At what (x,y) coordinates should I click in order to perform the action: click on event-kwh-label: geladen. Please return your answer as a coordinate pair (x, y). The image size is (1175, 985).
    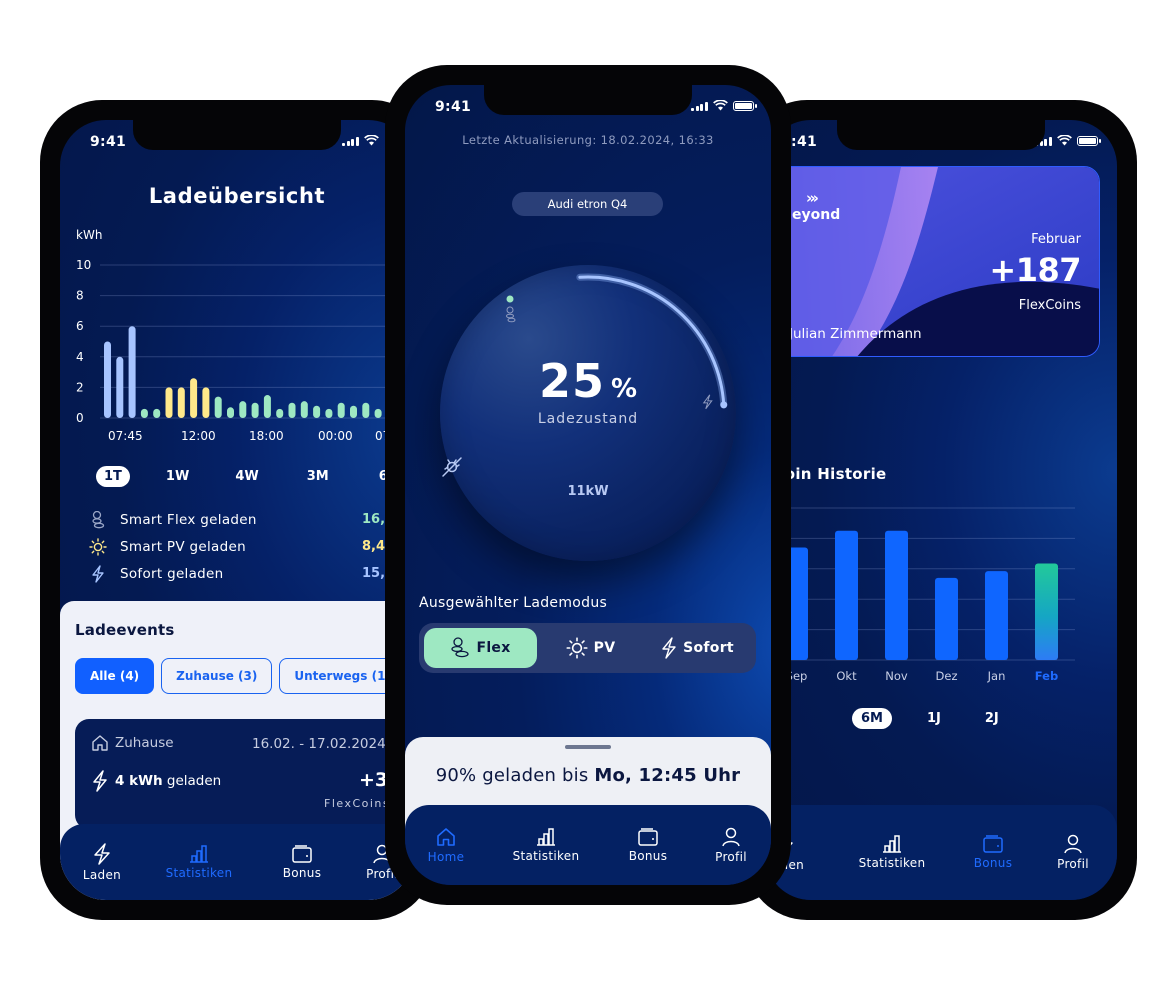
    Looking at the image, I should click on (192, 781).